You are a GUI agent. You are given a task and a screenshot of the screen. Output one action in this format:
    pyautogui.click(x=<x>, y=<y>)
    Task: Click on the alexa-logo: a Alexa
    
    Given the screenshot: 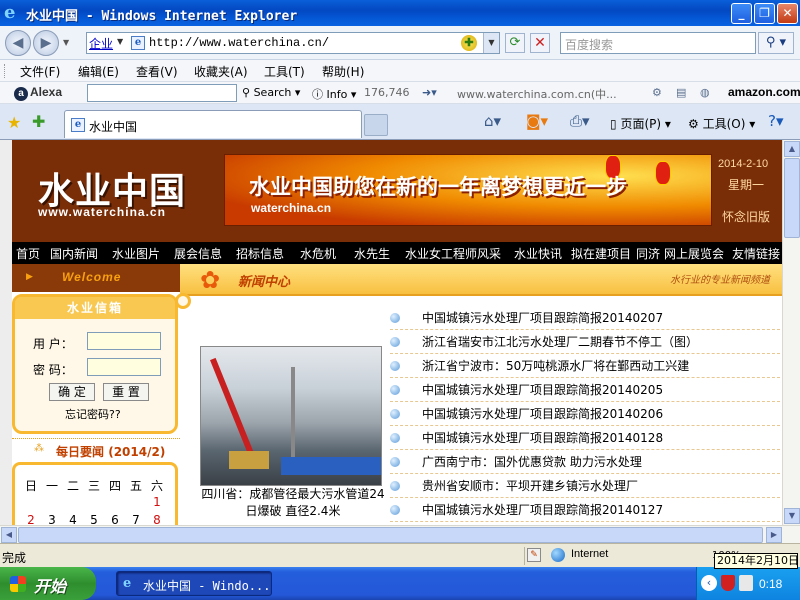 What is the action you would take?
    pyautogui.click(x=38, y=93)
    